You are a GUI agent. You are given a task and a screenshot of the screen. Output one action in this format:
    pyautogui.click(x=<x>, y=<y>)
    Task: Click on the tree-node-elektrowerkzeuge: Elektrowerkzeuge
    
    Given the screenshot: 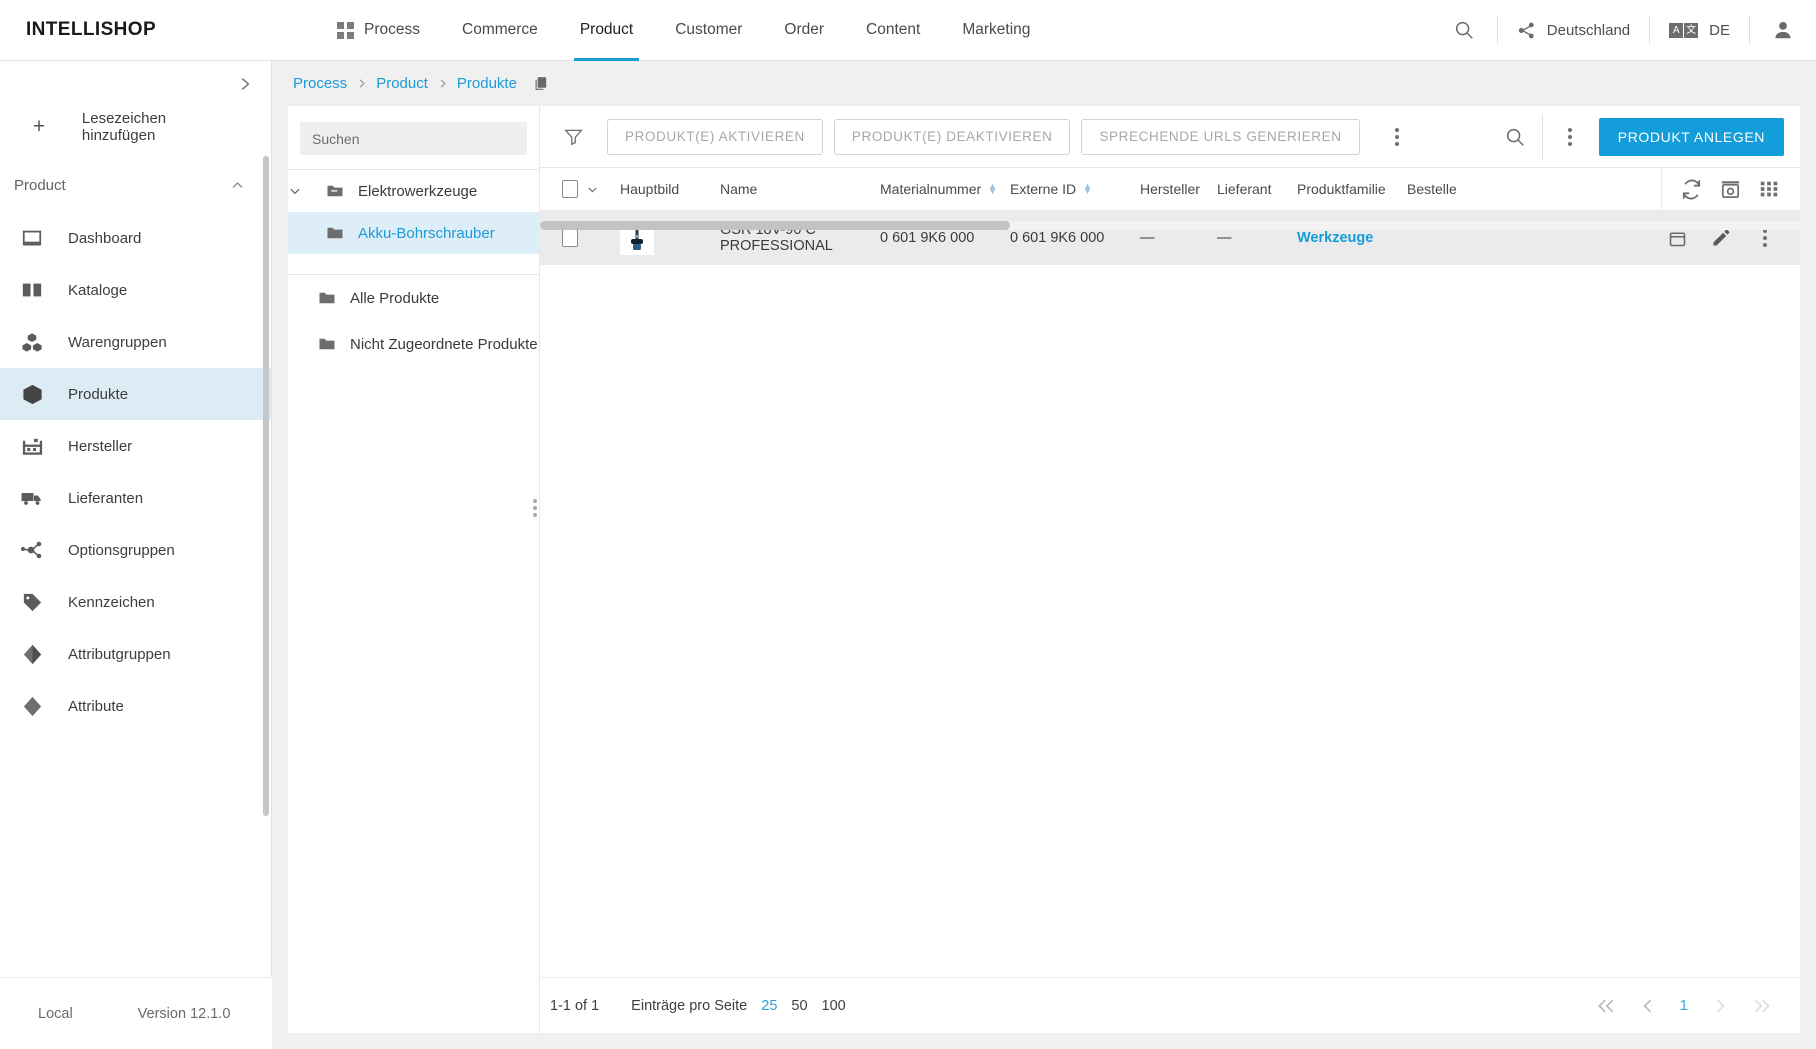 What is the action you would take?
    pyautogui.click(x=413, y=191)
    